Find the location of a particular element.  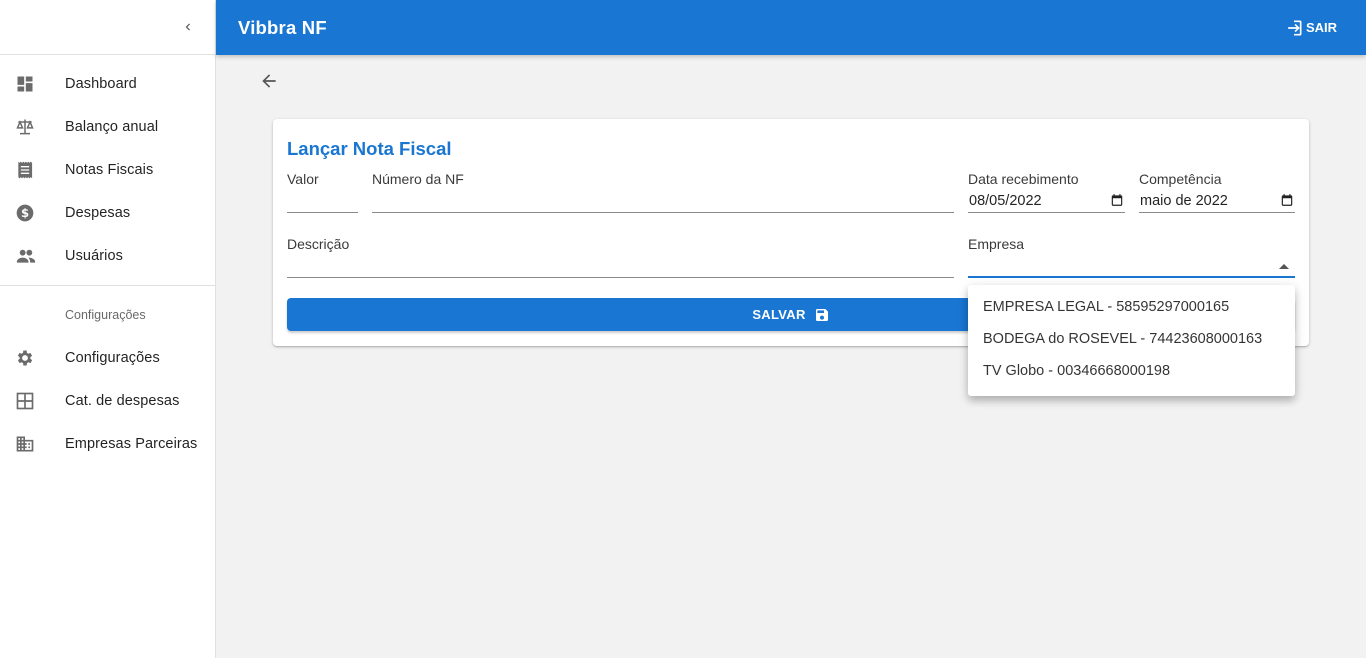

arrow-back-icon is located at coordinates (269, 81).